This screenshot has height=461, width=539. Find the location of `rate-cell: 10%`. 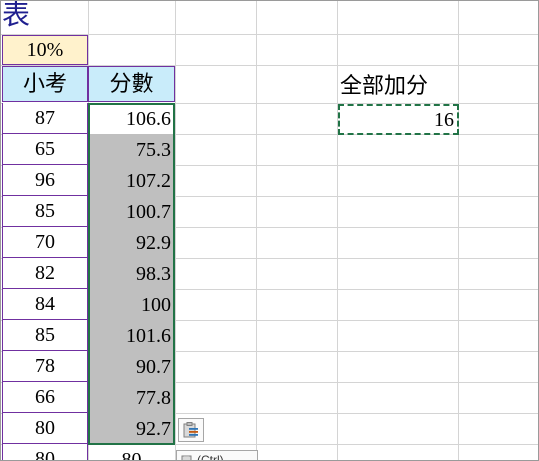

rate-cell: 10% is located at coordinates (45, 50).